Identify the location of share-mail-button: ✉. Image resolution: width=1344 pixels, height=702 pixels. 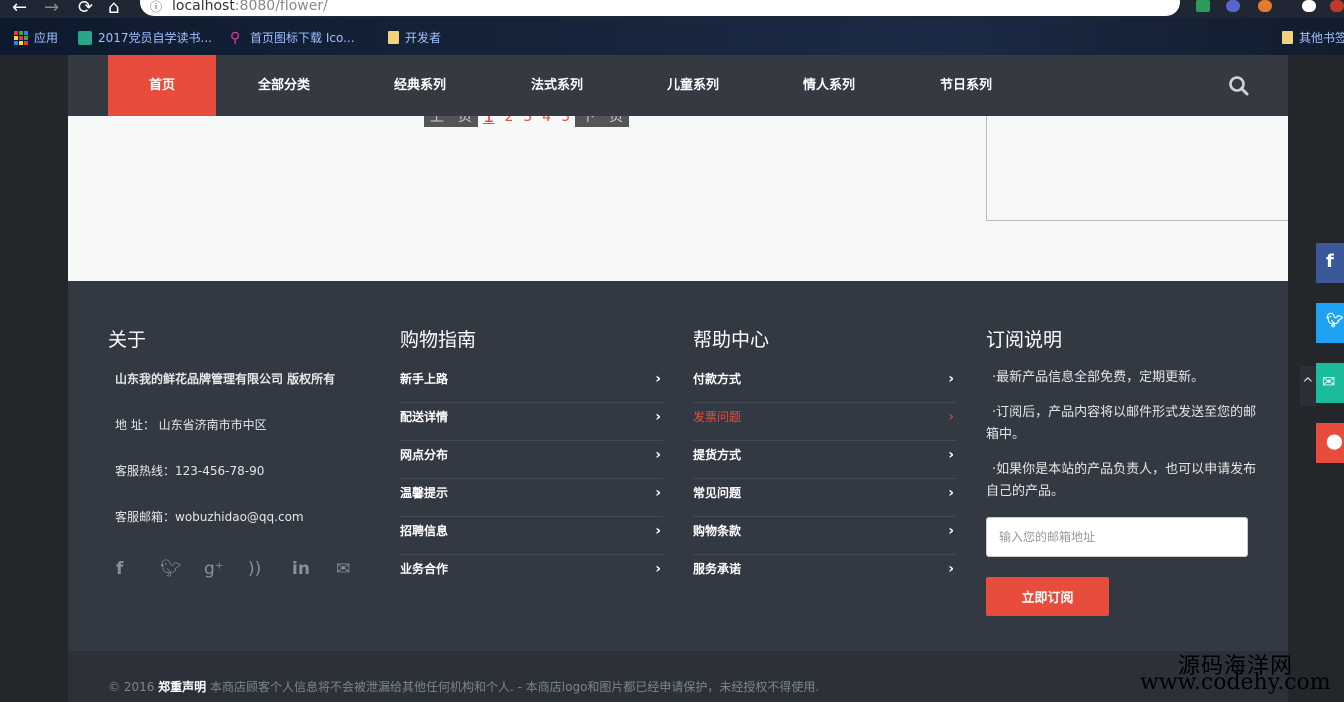
(1330, 383).